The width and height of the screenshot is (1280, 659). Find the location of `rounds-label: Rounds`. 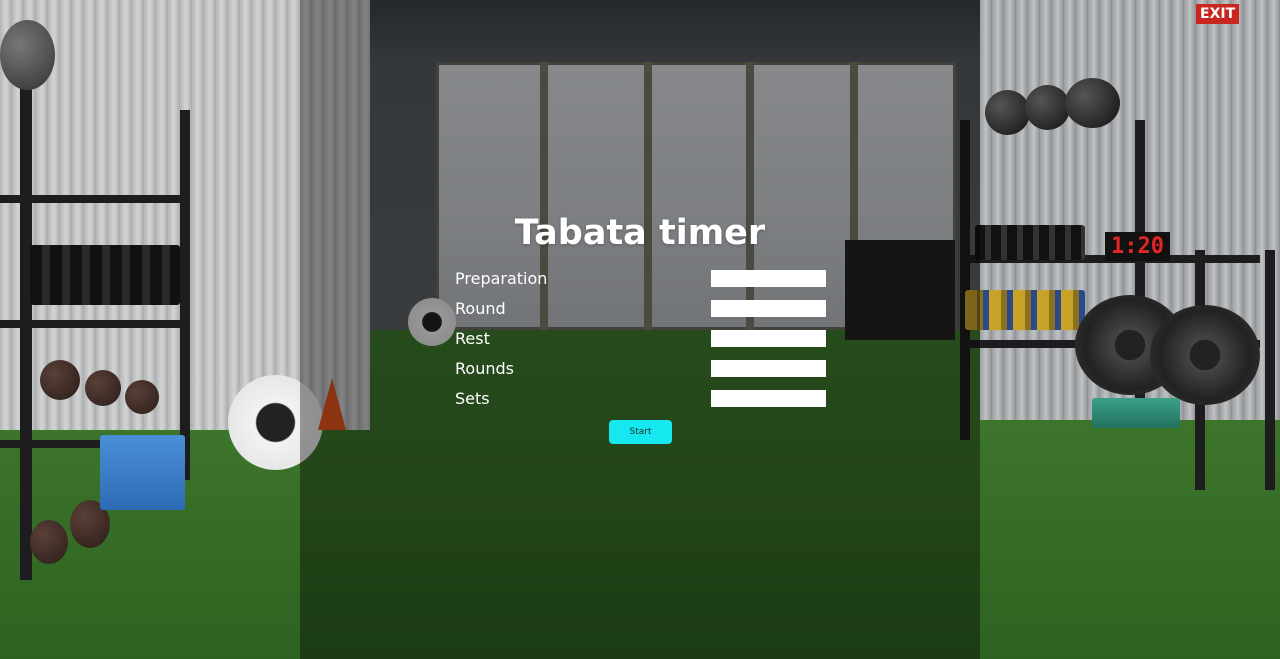

rounds-label: Rounds is located at coordinates (484, 368).